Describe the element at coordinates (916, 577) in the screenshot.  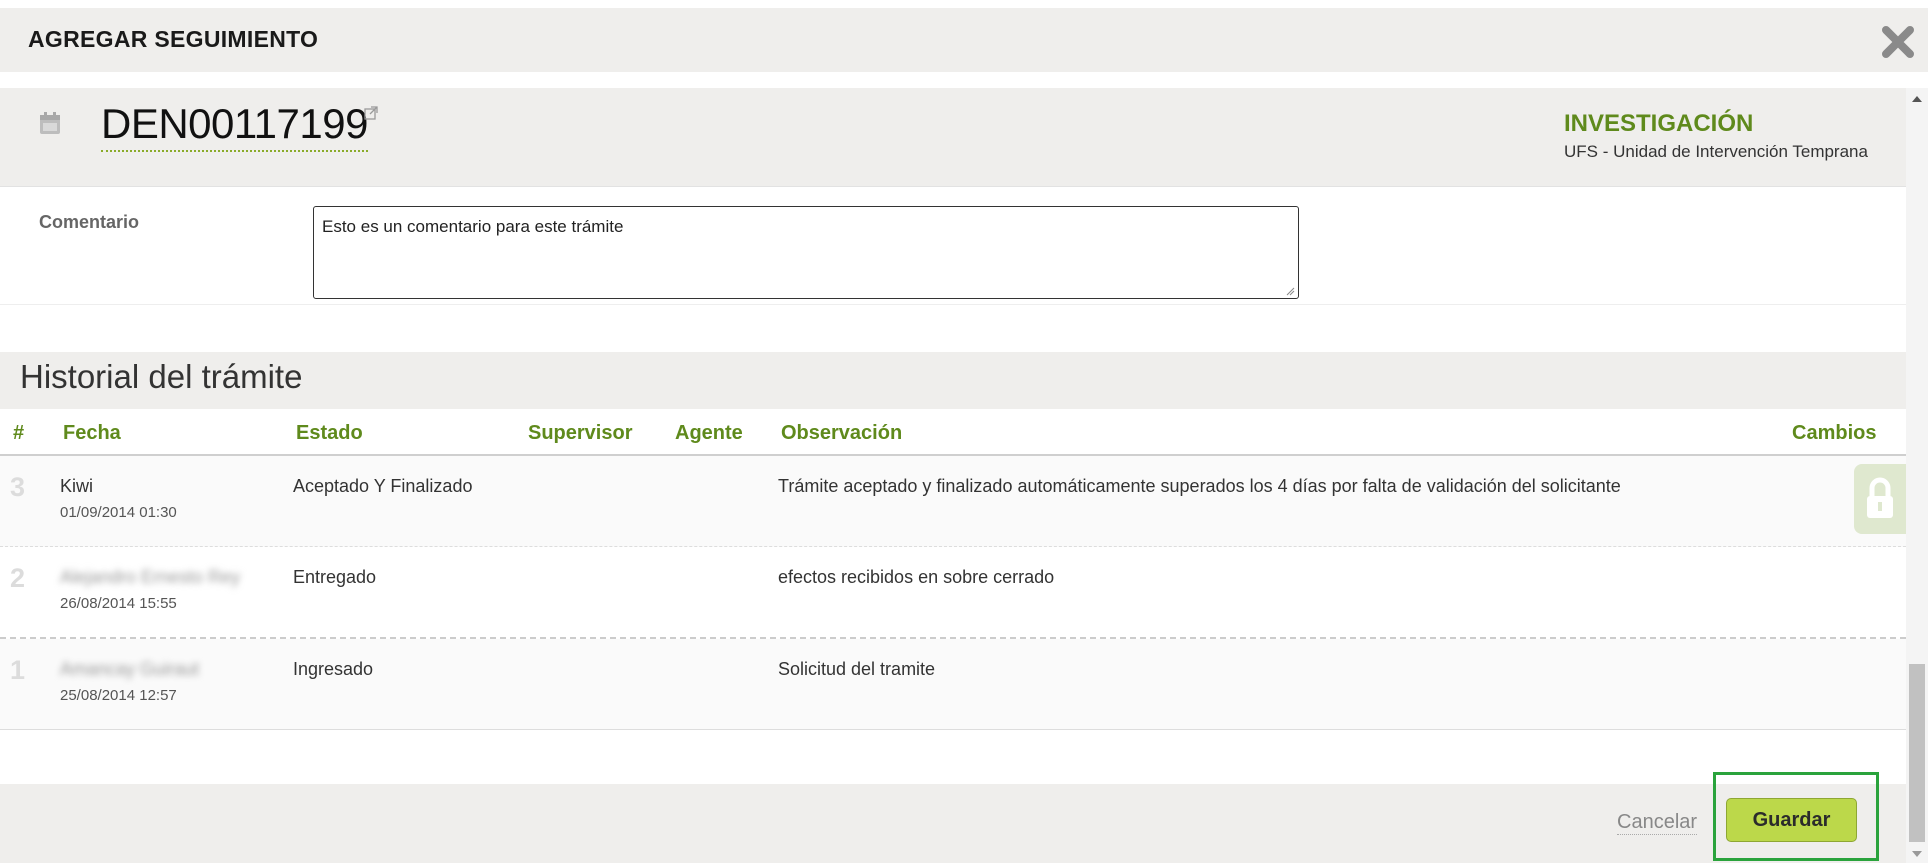
I see `row-observacion: efectos recibidos en sobre cerrado` at that location.